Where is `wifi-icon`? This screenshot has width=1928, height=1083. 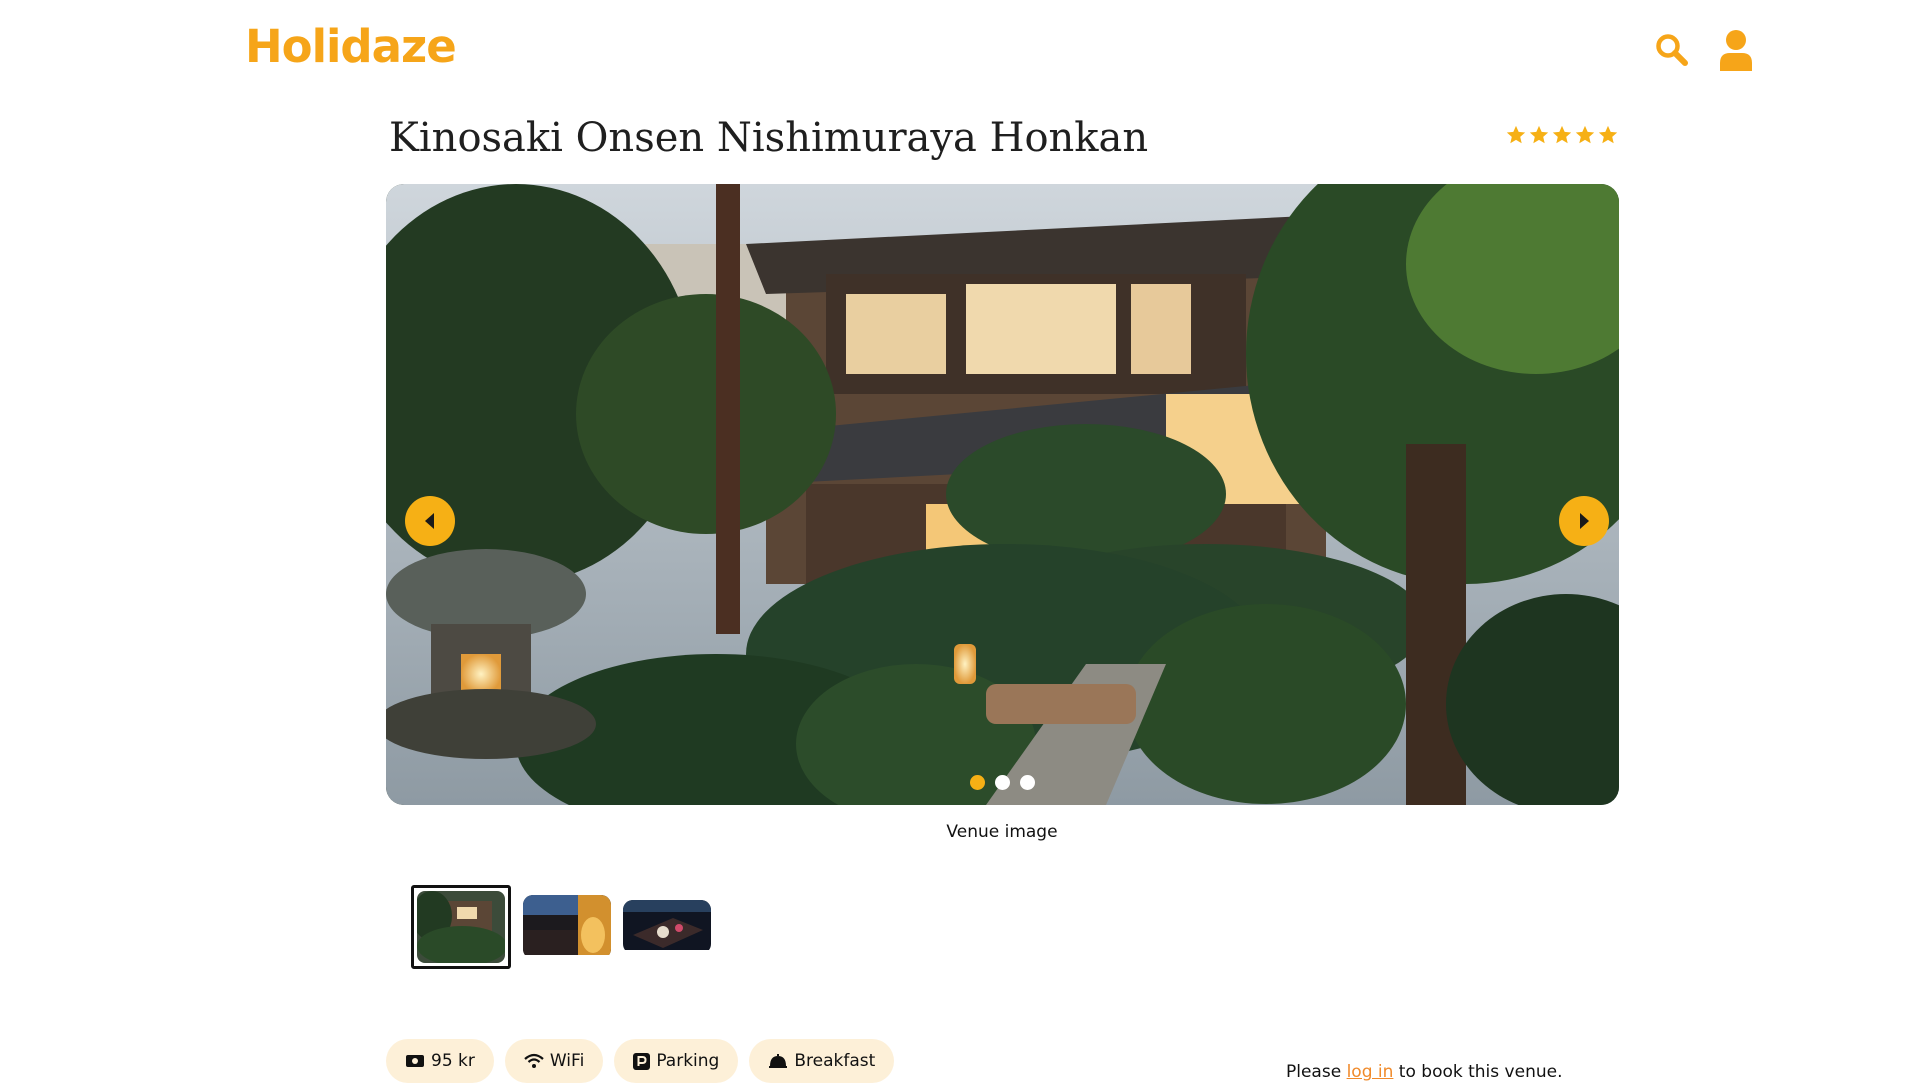
wifi-icon is located at coordinates (534, 1060).